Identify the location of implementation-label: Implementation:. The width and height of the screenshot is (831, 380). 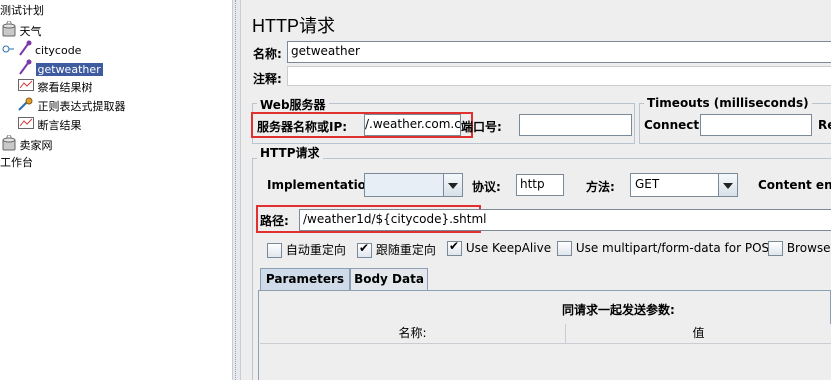
(323, 185).